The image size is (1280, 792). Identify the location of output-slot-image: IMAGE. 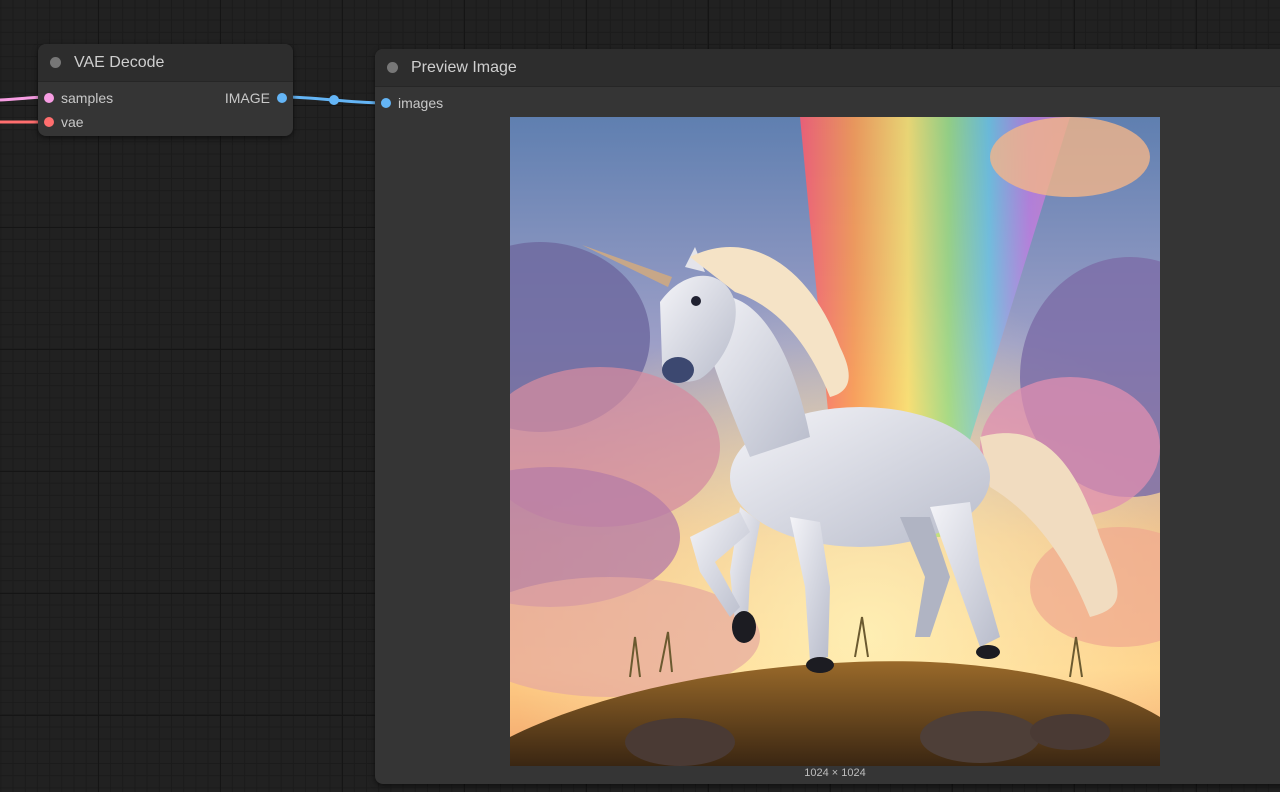
(233, 98).